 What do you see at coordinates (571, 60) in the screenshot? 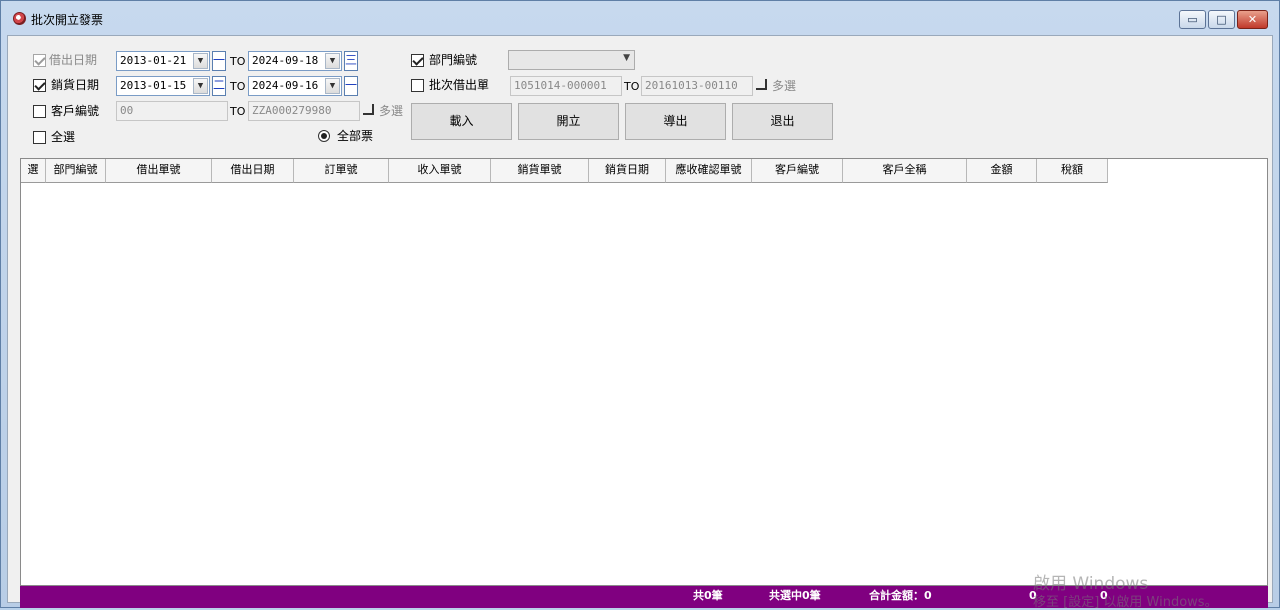
I see `dept-no-select: ▼` at bounding box center [571, 60].